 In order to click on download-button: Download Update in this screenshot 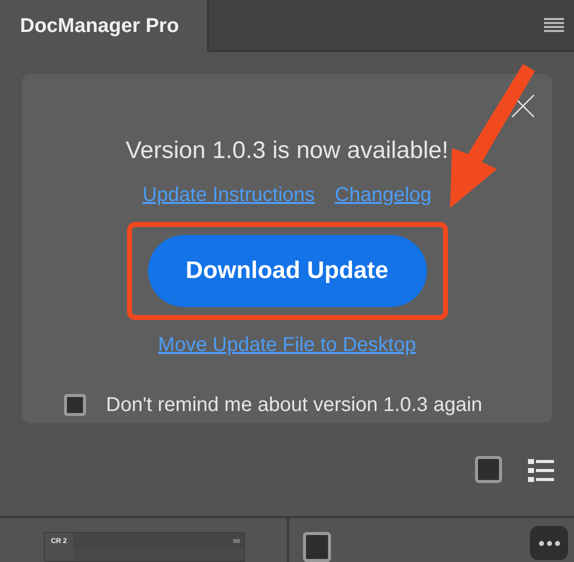, I will do `click(287, 271)`.